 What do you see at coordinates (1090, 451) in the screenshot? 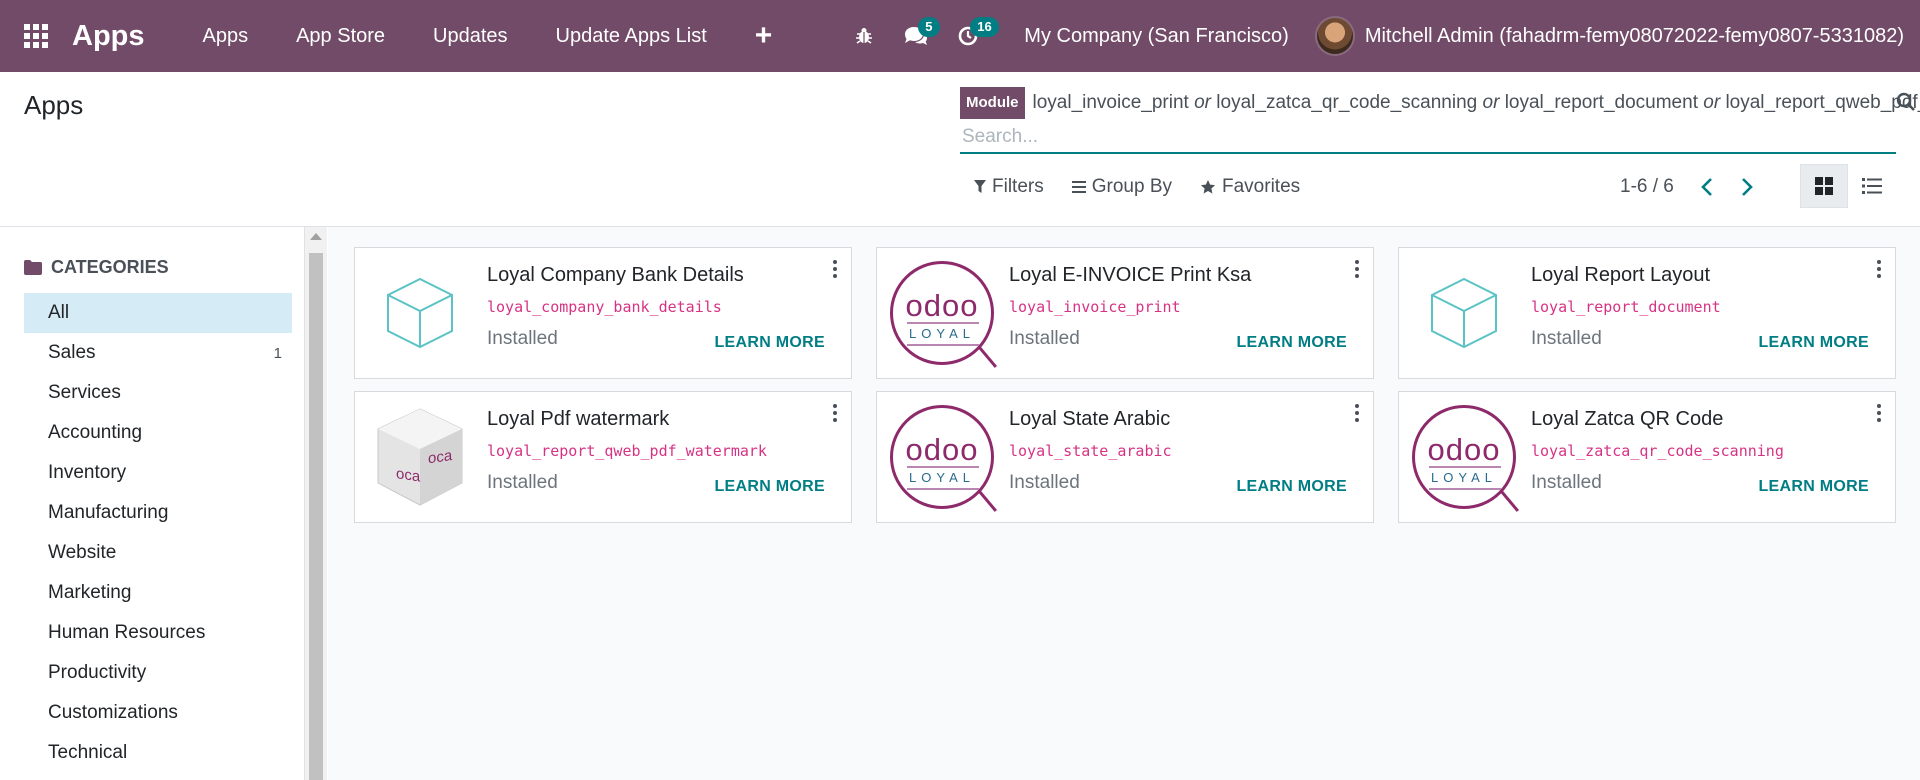
I see `module-technical-name: loyal_state_arabic` at bounding box center [1090, 451].